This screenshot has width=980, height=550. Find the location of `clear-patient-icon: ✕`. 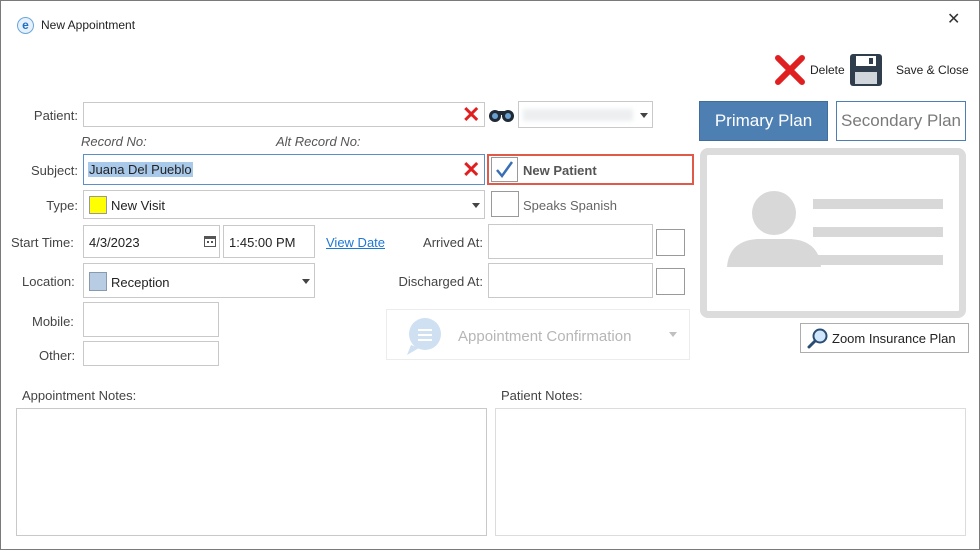

clear-patient-icon: ✕ is located at coordinates (471, 115).